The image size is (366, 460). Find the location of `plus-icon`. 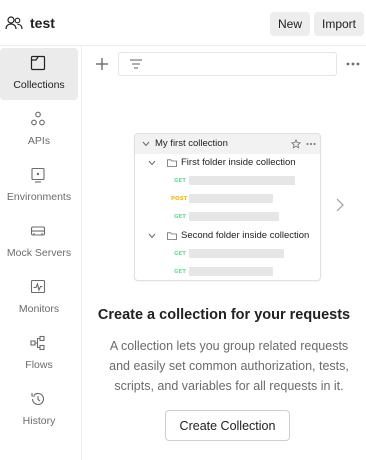

plus-icon is located at coordinates (102, 64).